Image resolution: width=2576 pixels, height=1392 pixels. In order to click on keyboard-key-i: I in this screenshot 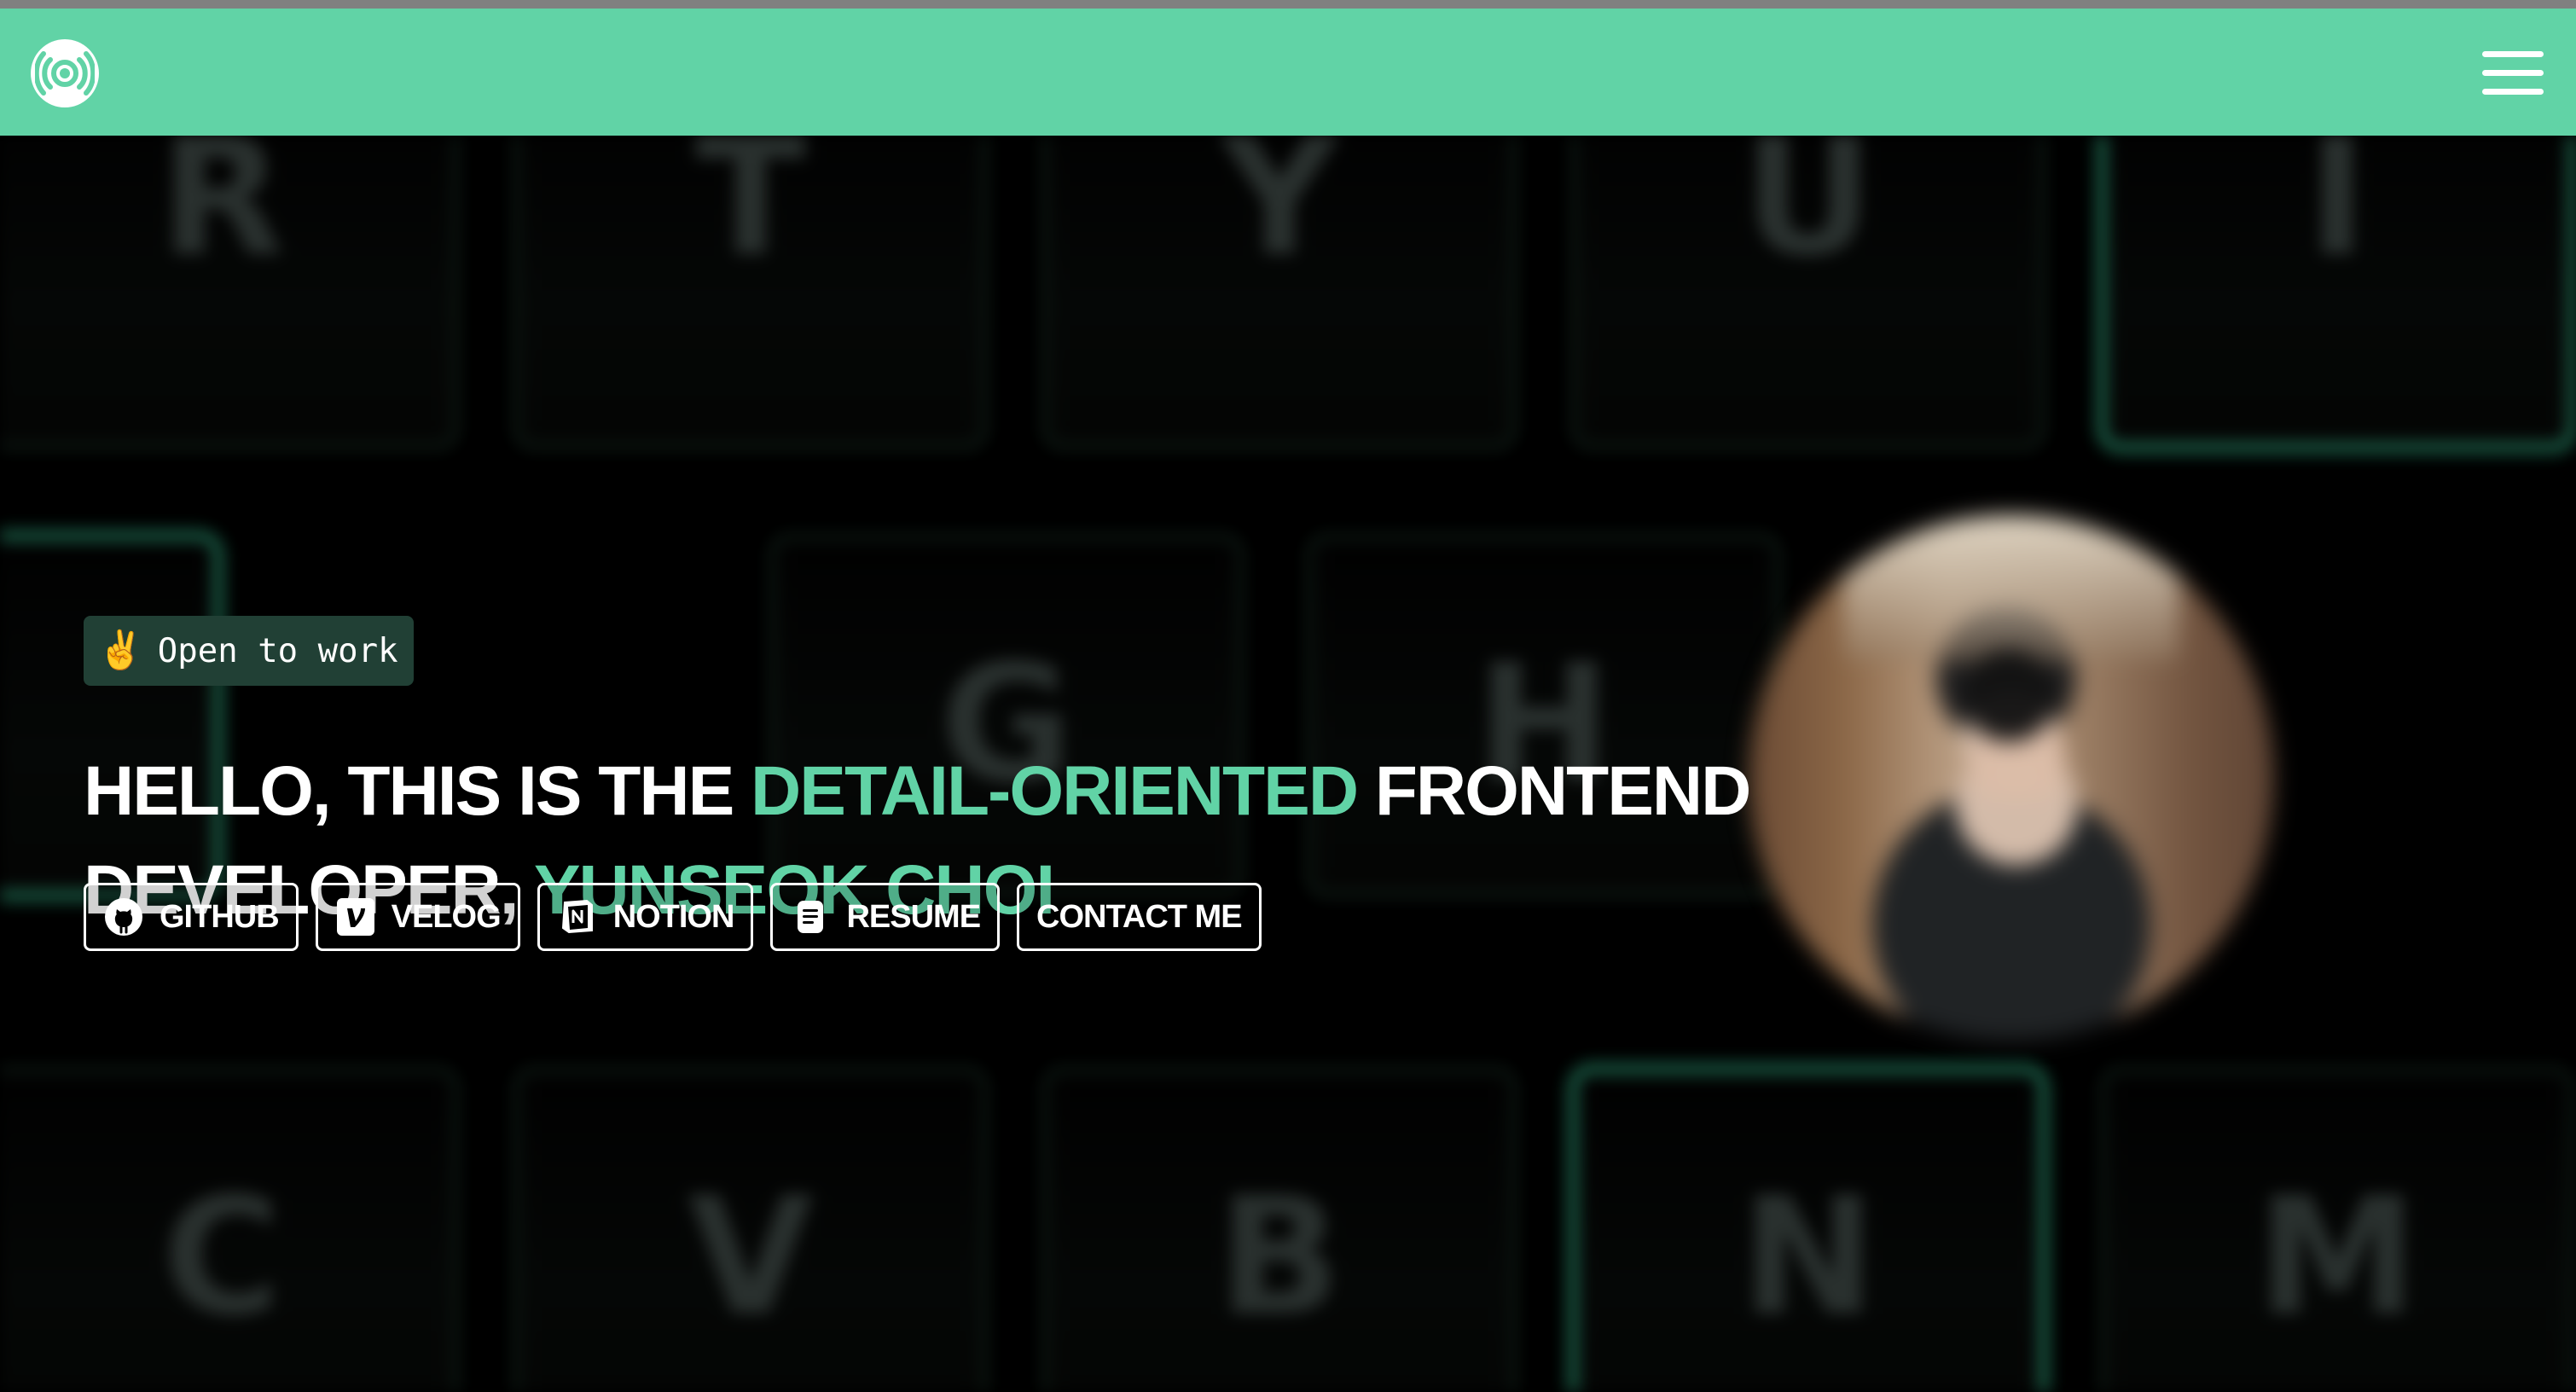, I will do `click(2337, 293)`.